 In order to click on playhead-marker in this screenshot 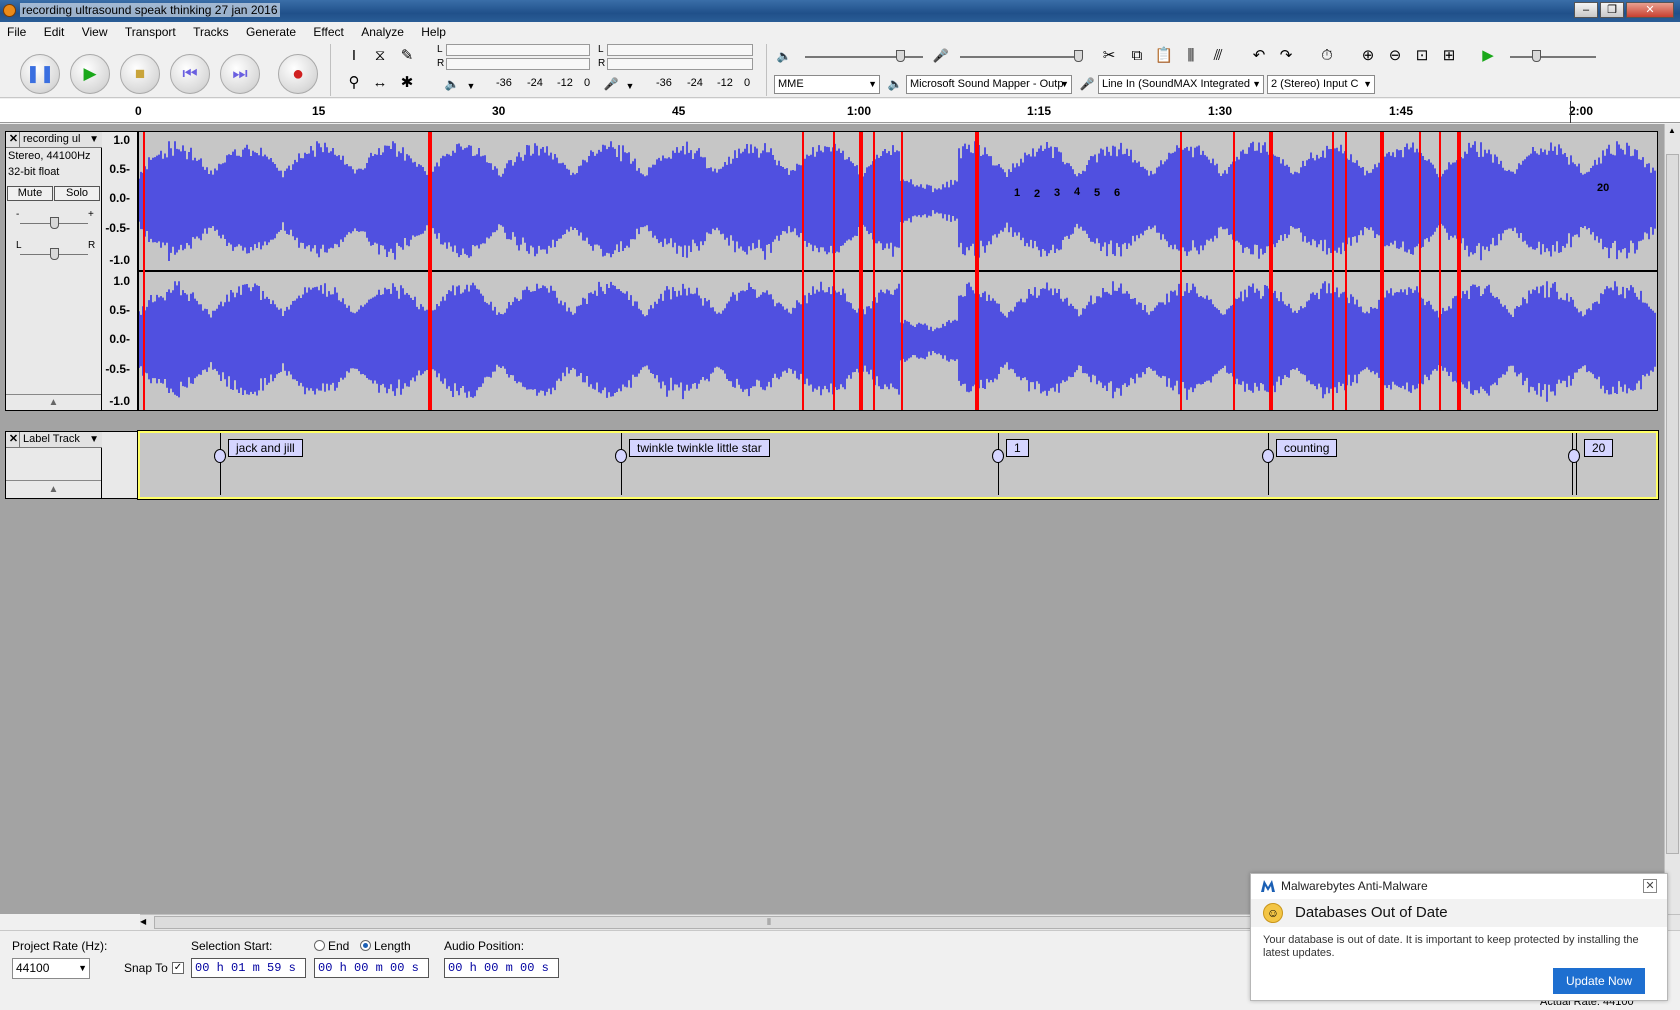, I will do `click(1570, 112)`.